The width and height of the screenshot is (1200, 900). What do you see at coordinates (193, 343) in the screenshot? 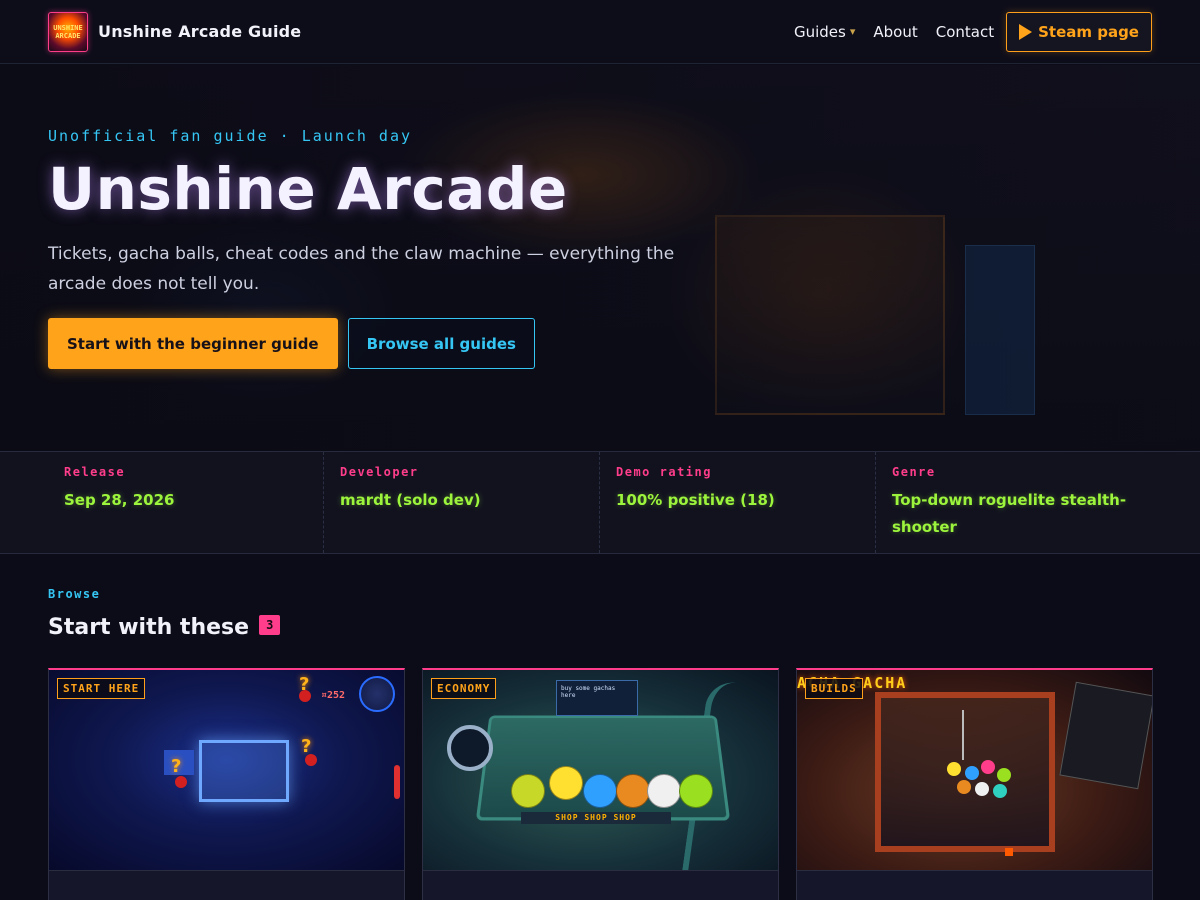
I see `beginner-guide-button: Start with the beginner guide` at bounding box center [193, 343].